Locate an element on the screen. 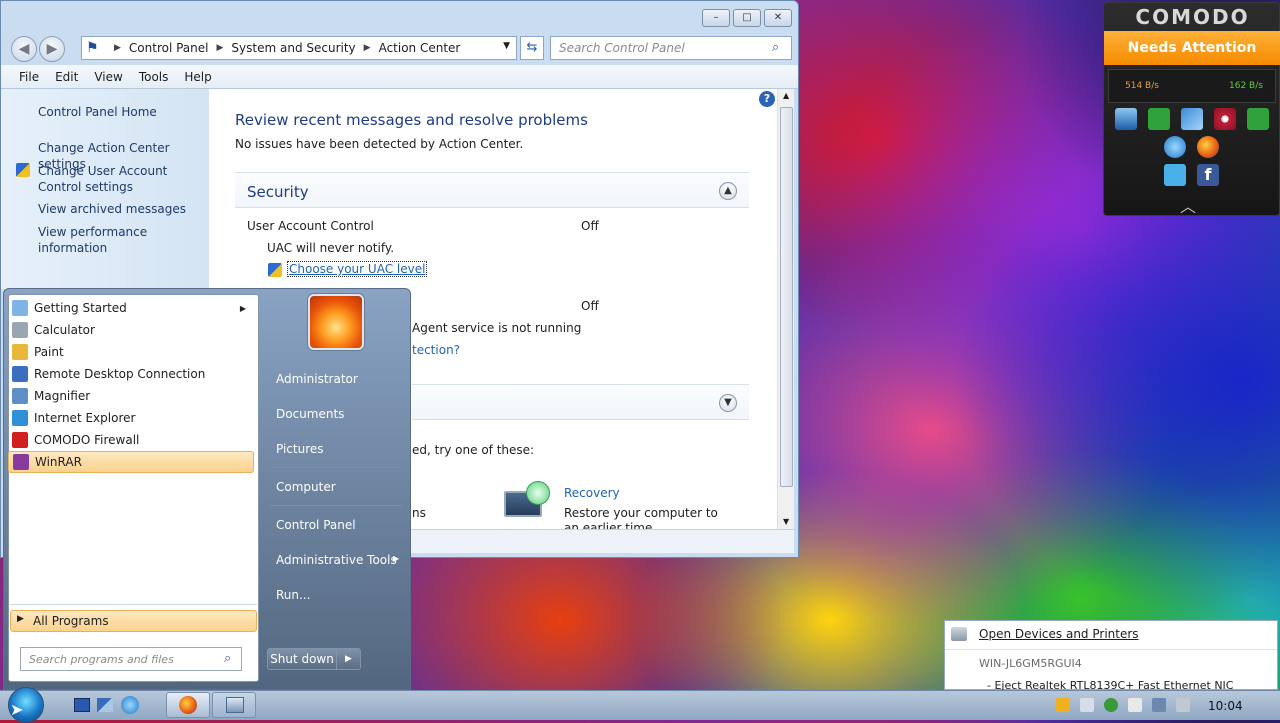 The width and height of the screenshot is (1280, 723). breadcrumb-system-security: System and Security is located at coordinates (293, 48).